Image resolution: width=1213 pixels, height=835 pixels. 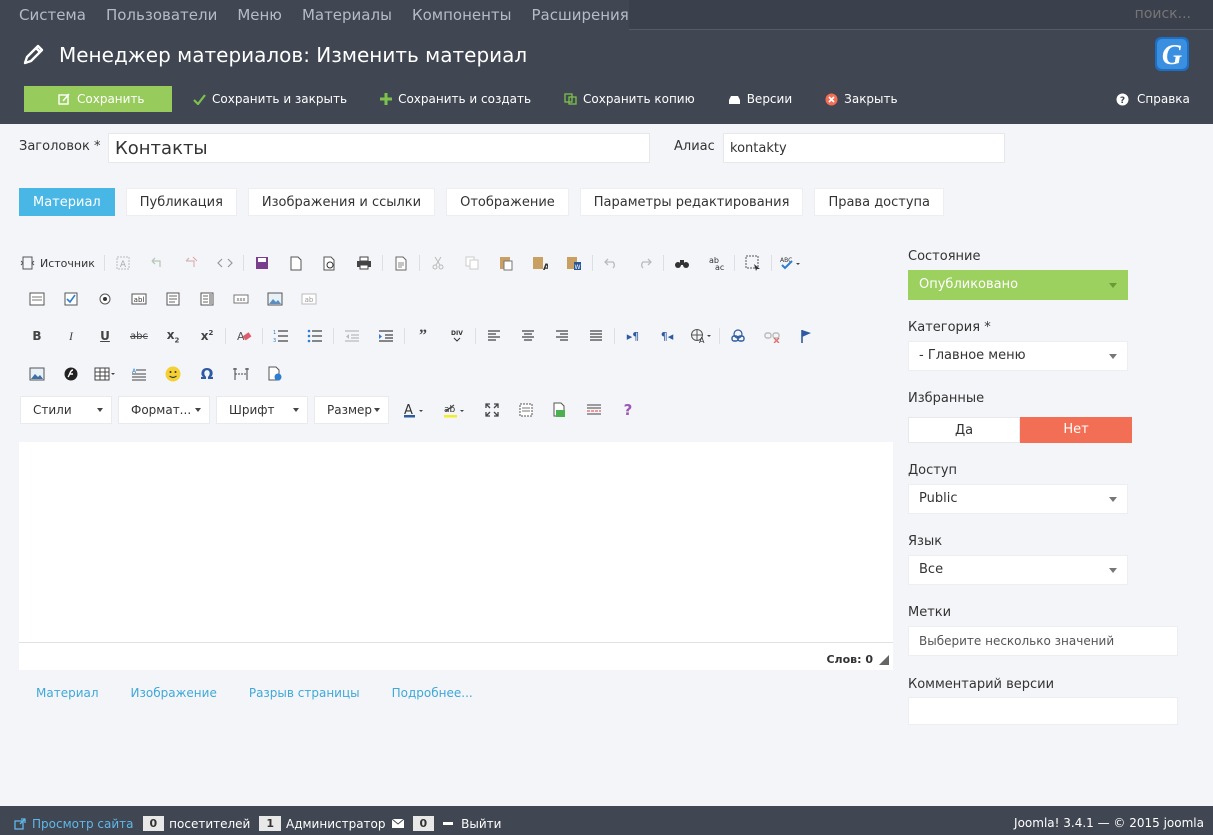 I want to click on maximize-icon, so click(x=492, y=410).